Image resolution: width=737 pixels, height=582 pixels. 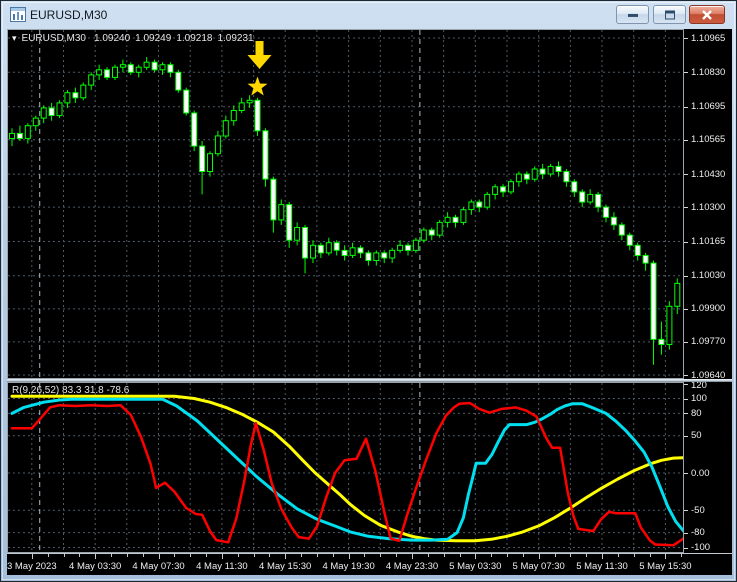 What do you see at coordinates (708, 174) in the screenshot?
I see `price-label: 1.10430` at bounding box center [708, 174].